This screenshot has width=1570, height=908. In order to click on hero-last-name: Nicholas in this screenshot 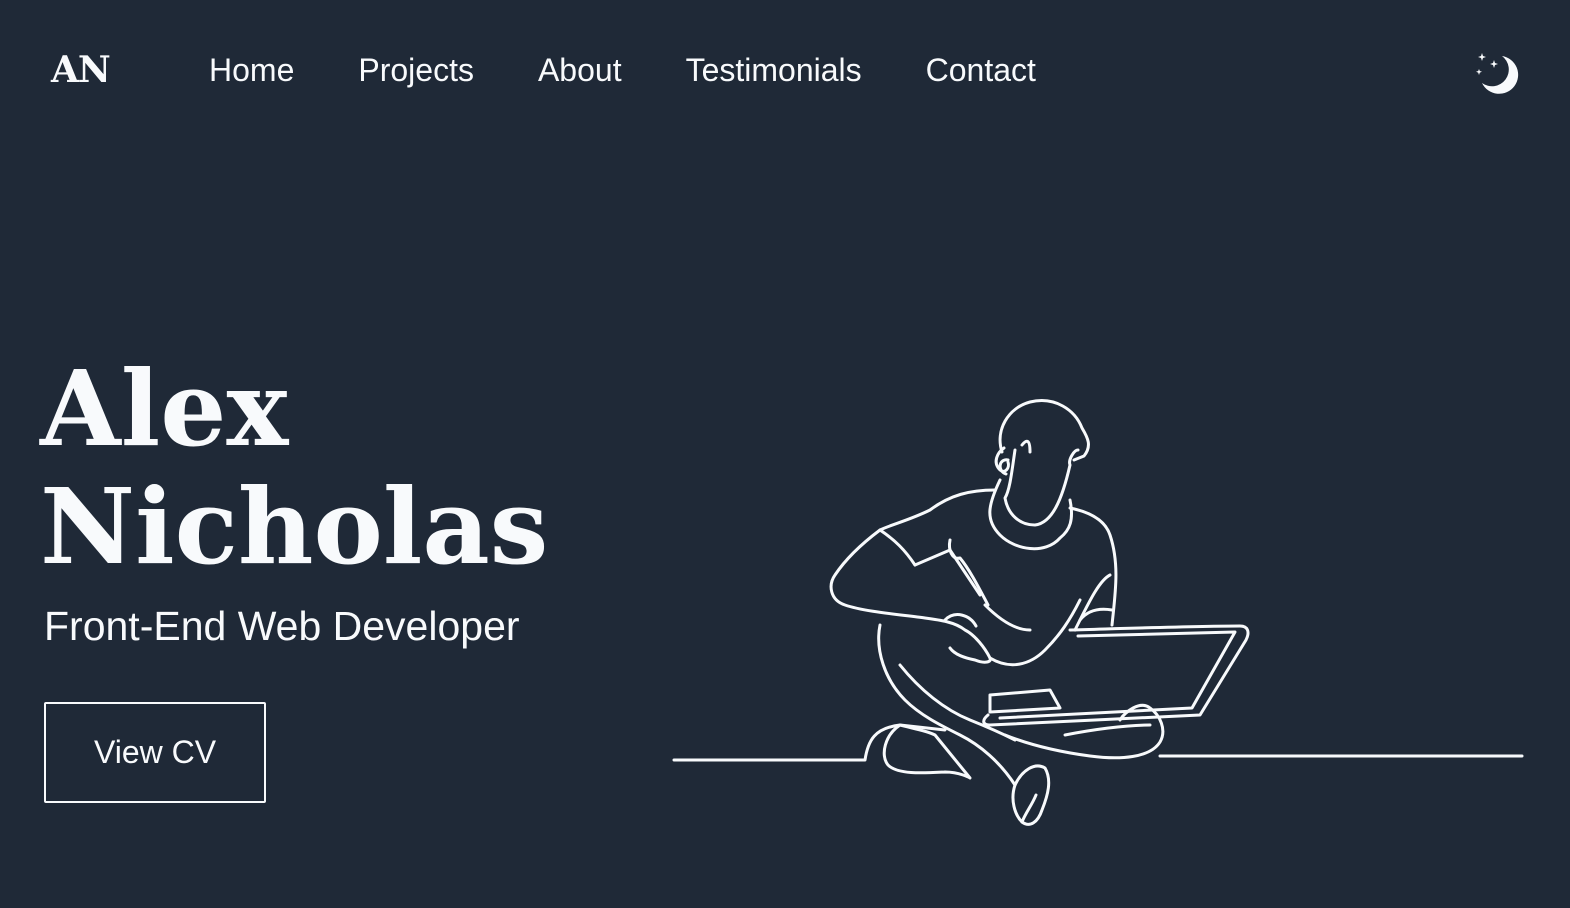, I will do `click(294, 526)`.